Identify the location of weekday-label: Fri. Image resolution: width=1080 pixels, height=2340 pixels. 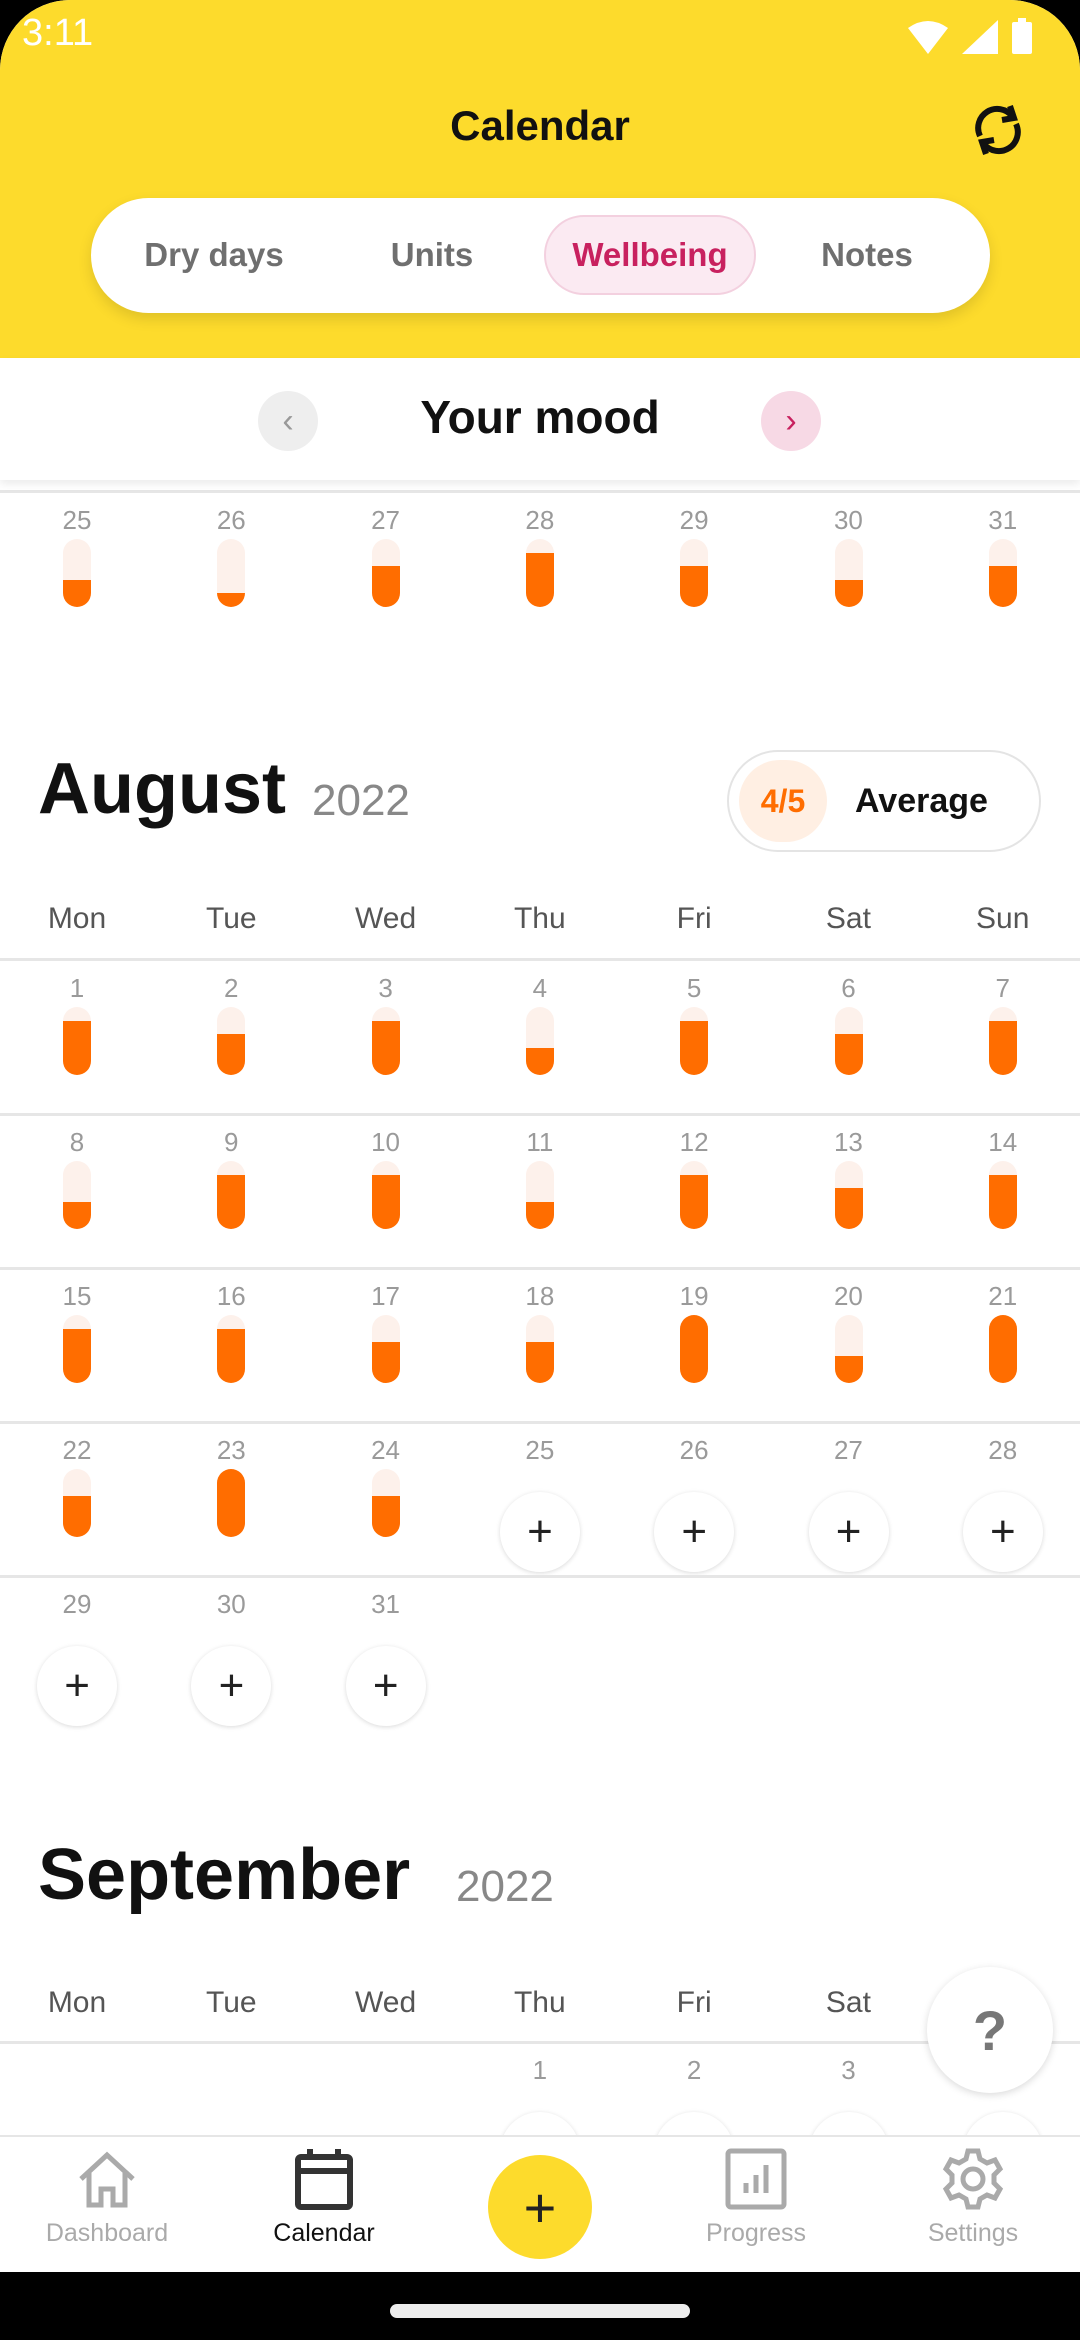
(694, 918).